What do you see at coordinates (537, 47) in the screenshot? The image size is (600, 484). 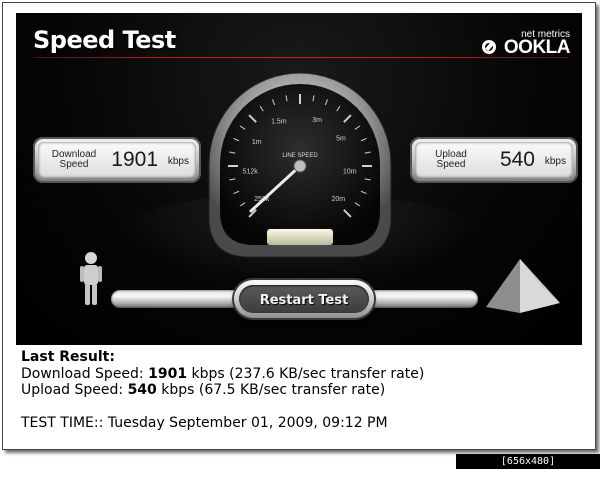 I see `brand-name: OOKLA` at bounding box center [537, 47].